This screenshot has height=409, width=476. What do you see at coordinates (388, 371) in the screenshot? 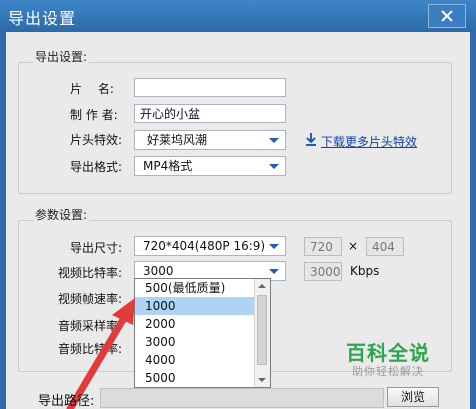
I see `watermark-subtext: 助你轻松解决` at bounding box center [388, 371].